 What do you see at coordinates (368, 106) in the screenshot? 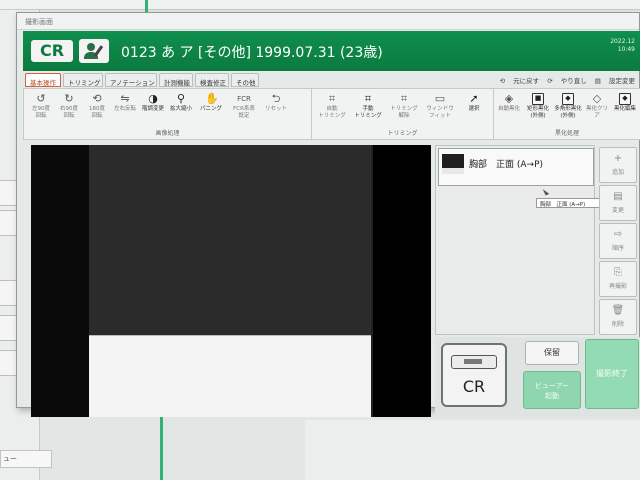
I see `manual-trim-button: ⌗ 手動 トリミング` at bounding box center [368, 106].